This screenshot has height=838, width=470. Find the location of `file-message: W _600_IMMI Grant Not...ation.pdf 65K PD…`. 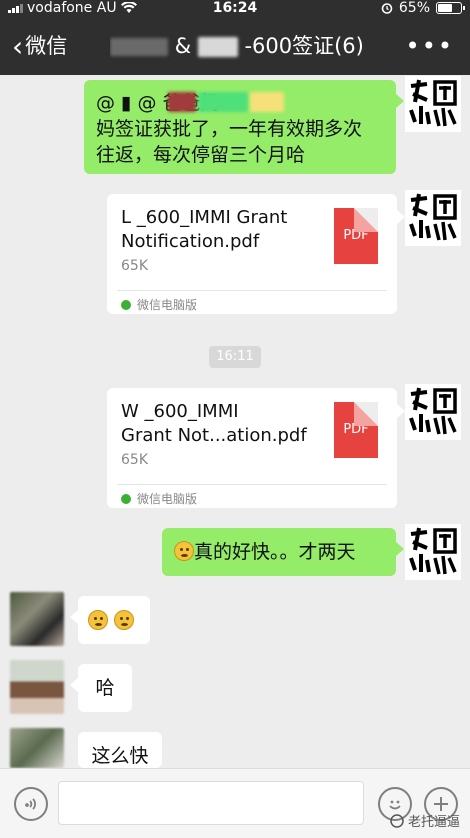

file-message: W _600_IMMI Grant Not...ation.pdf 65K PD… is located at coordinates (256, 448).